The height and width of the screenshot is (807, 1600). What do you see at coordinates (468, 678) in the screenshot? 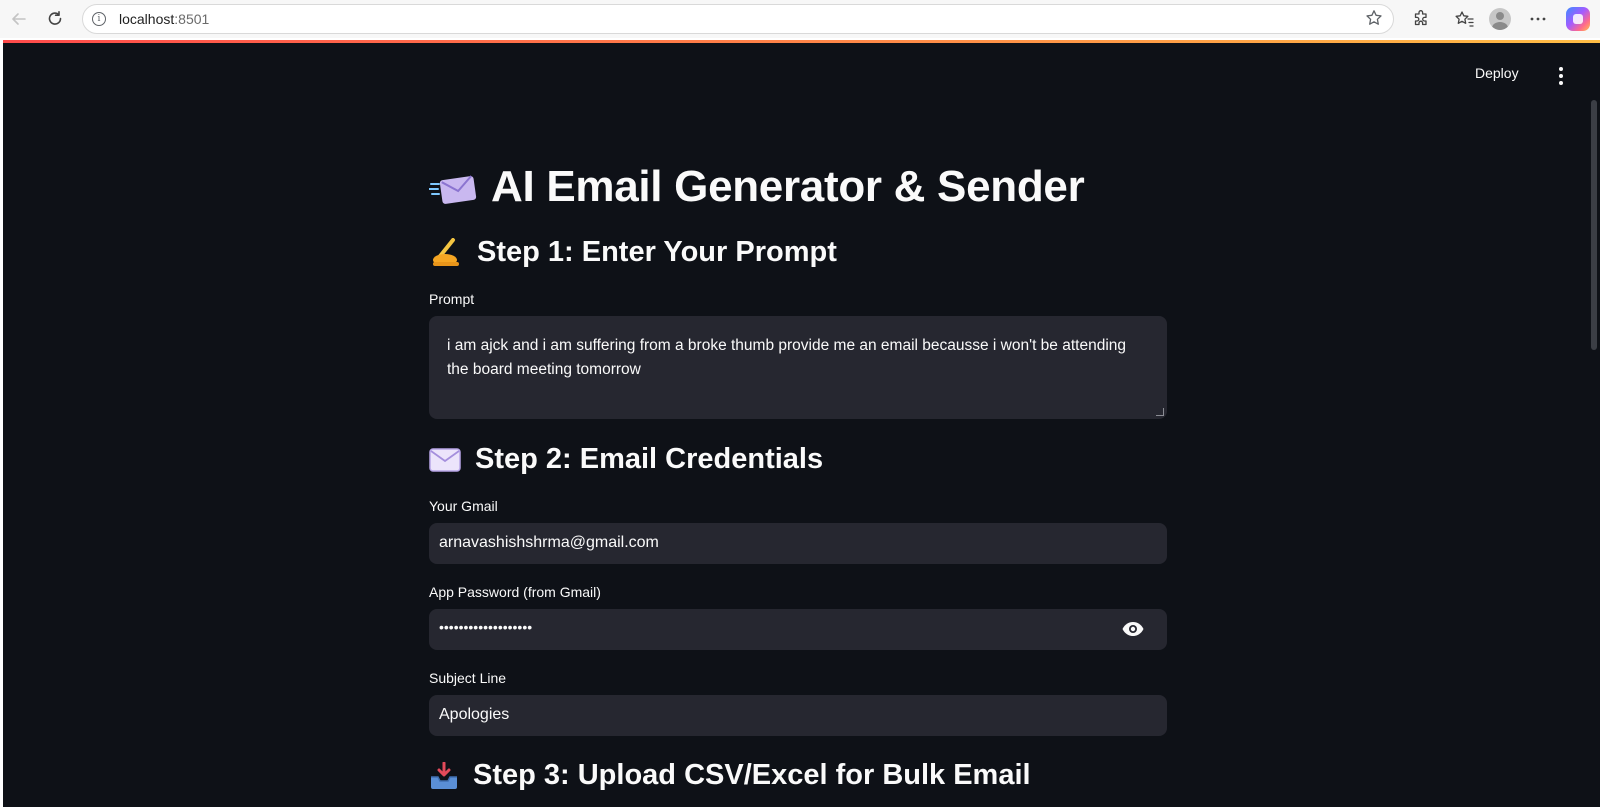
I see `subject-label: Subject Line` at bounding box center [468, 678].